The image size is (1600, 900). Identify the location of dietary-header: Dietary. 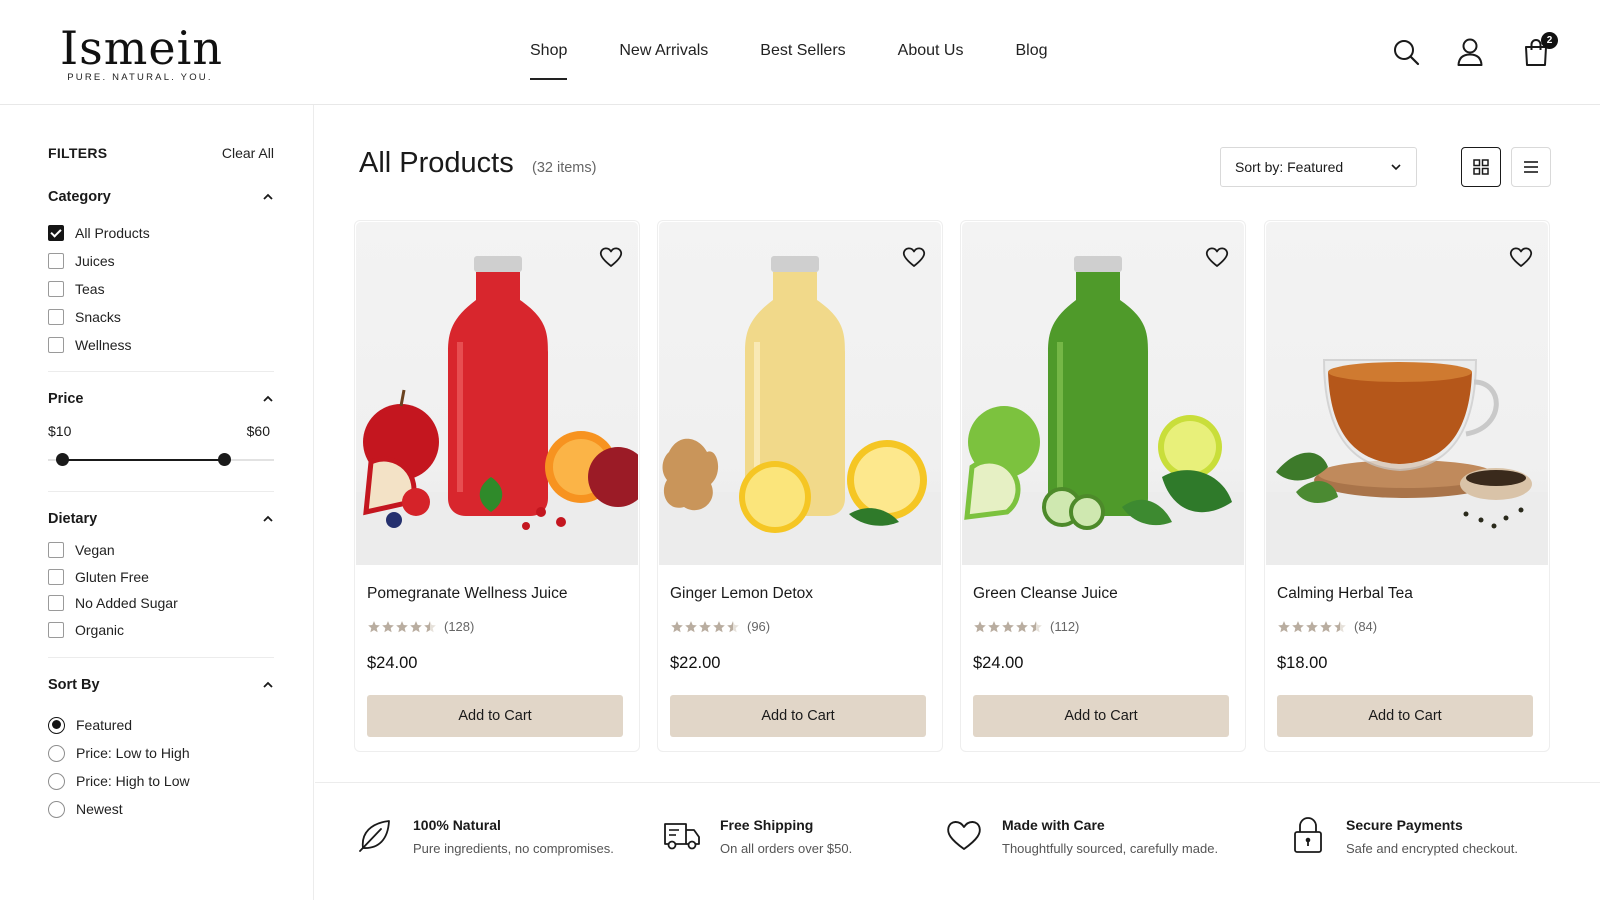
(161, 519).